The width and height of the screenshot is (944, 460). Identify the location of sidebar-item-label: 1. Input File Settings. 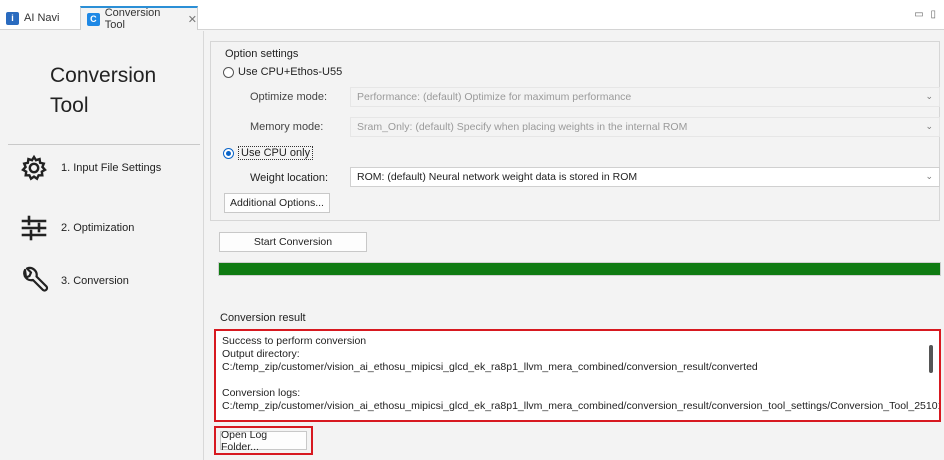
(111, 168).